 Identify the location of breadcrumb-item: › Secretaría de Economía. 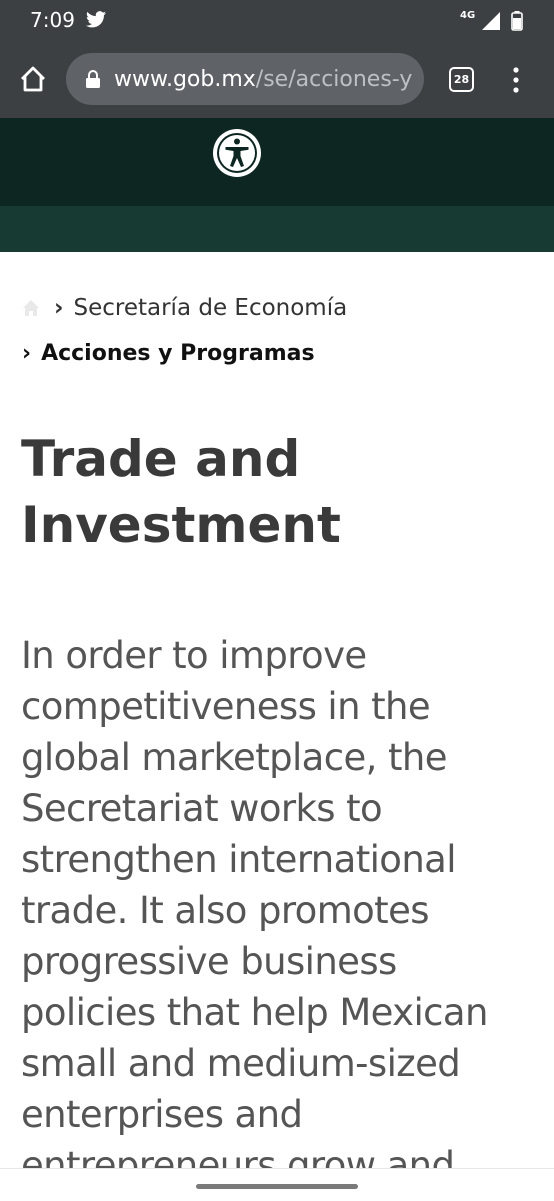
(200, 308).